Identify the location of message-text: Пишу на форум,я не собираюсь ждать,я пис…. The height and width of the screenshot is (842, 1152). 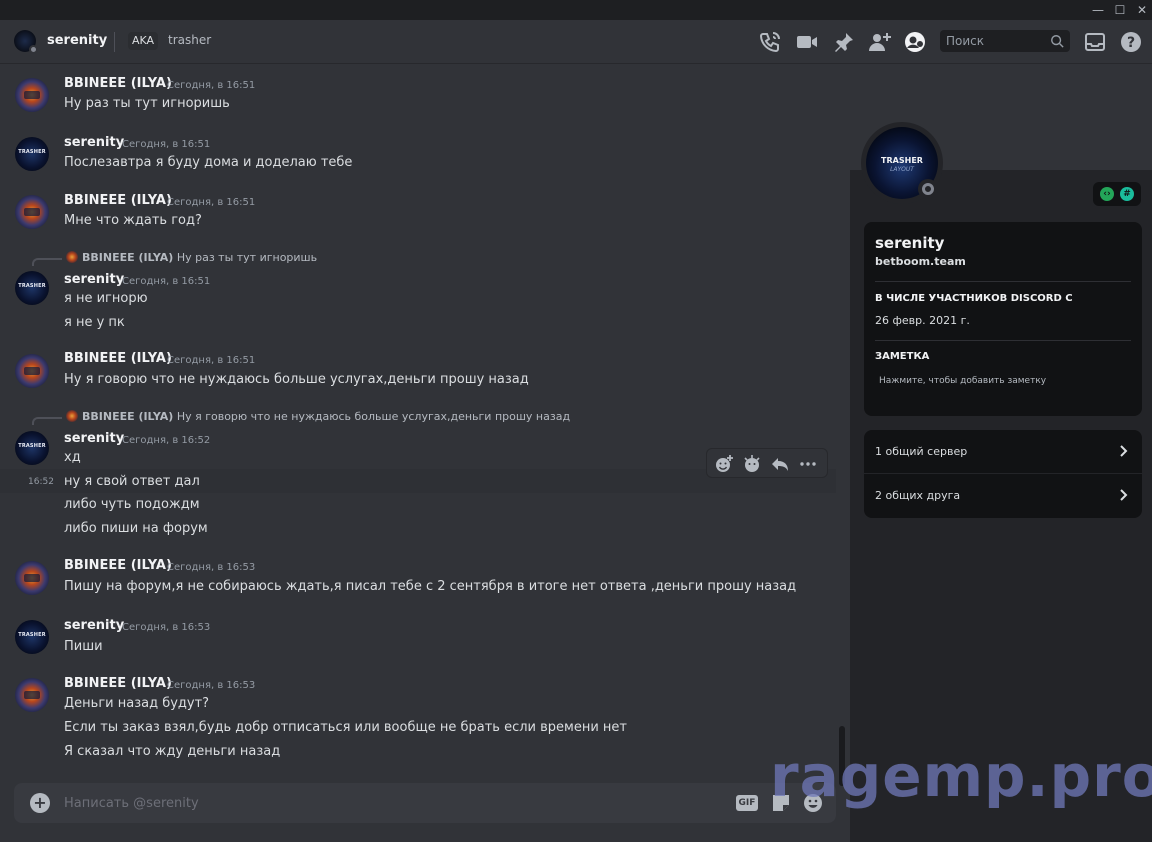
(430, 586).